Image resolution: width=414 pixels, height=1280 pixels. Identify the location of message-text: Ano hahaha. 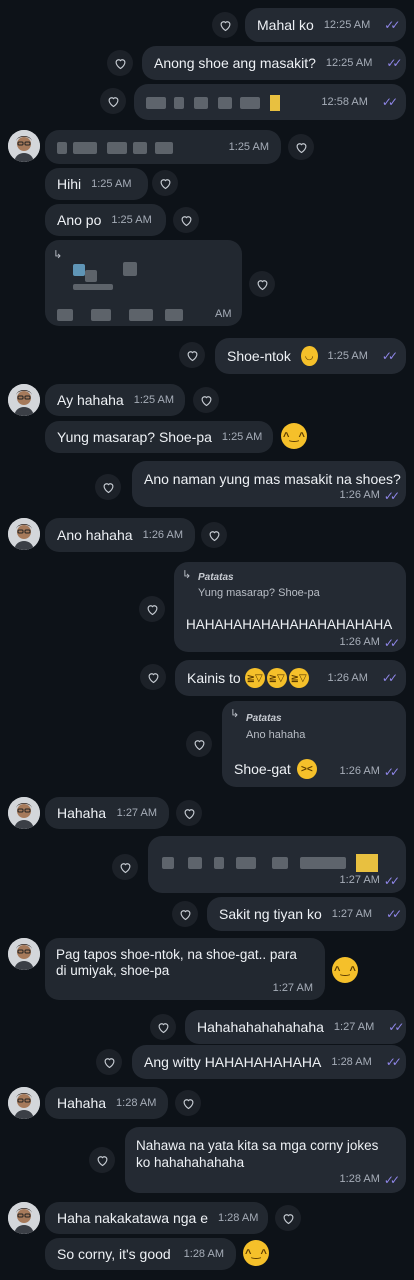
(95, 535).